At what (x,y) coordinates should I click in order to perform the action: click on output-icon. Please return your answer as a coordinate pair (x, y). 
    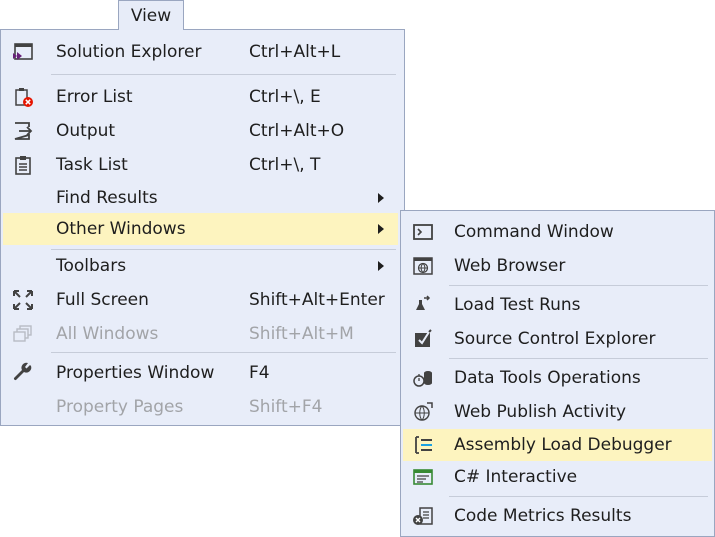
    Looking at the image, I should click on (23, 131).